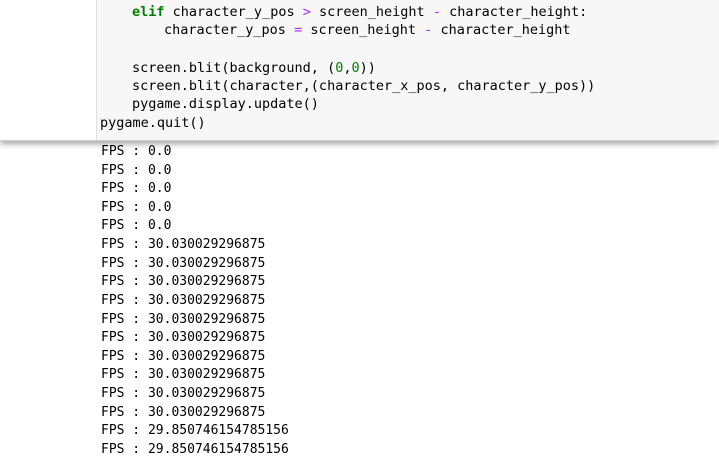 The width and height of the screenshot is (719, 458). I want to click on code-token: character_height:, so click(518, 12).